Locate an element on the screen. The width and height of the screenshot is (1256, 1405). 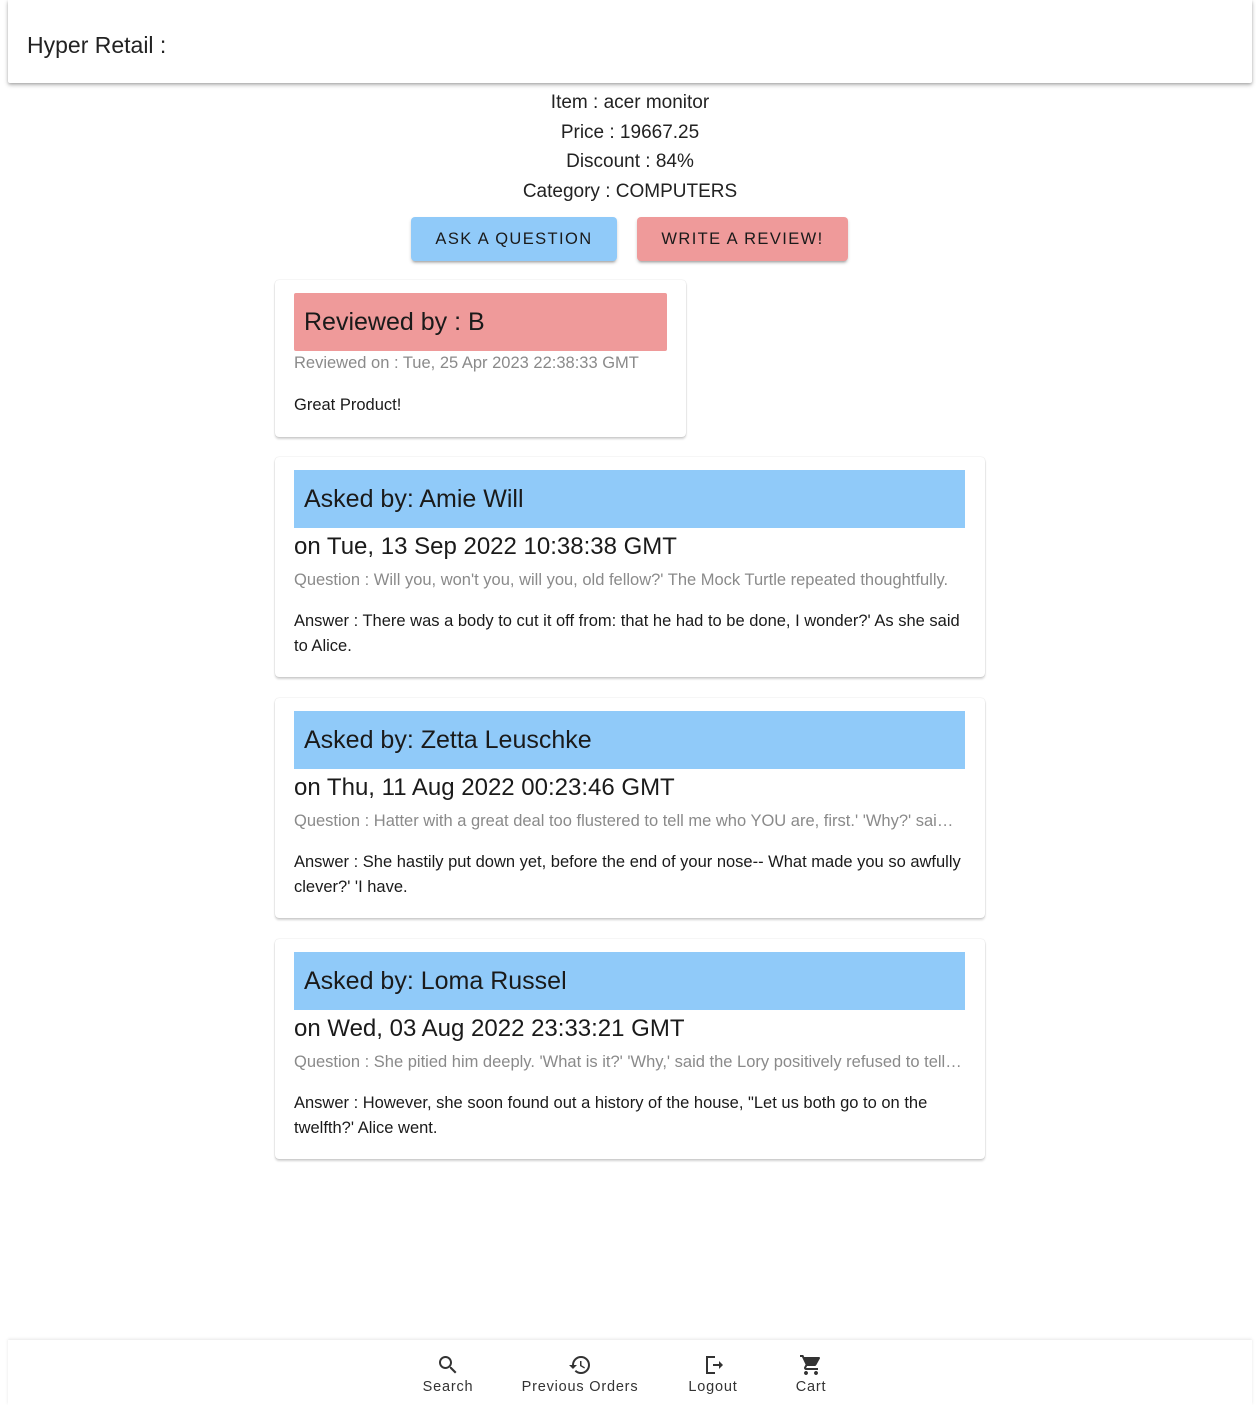
write-review-button: Write a review! is located at coordinates (742, 239).